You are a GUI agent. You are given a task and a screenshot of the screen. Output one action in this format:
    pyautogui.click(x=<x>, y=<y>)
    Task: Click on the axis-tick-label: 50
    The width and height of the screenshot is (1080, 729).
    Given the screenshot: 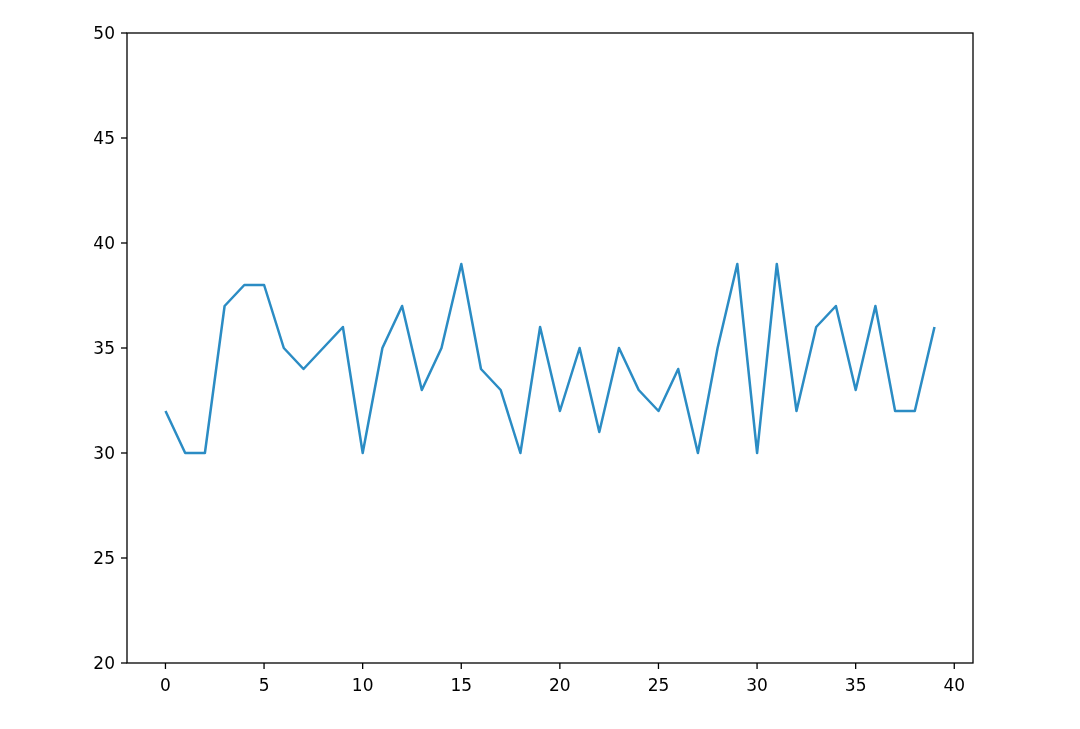 What is the action you would take?
    pyautogui.click(x=104, y=33)
    